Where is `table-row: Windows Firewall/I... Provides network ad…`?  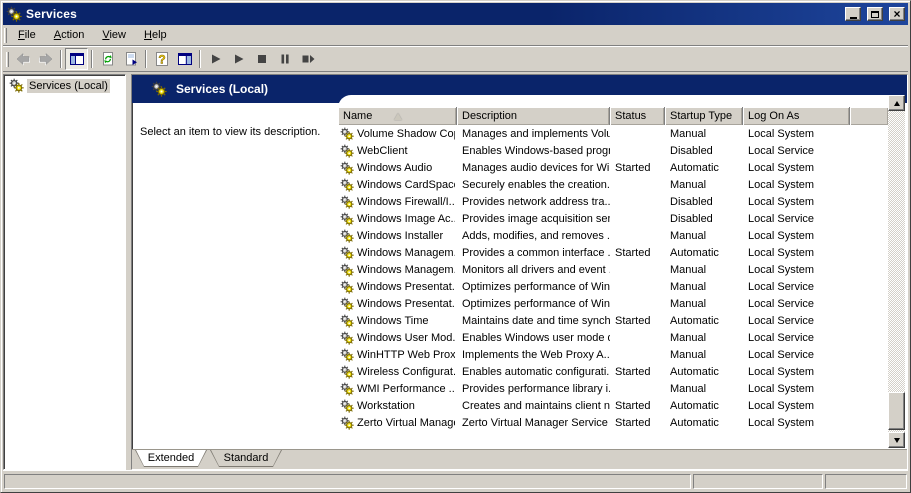
table-row: Windows Firewall/I... Provides network ad… is located at coordinates (613, 201).